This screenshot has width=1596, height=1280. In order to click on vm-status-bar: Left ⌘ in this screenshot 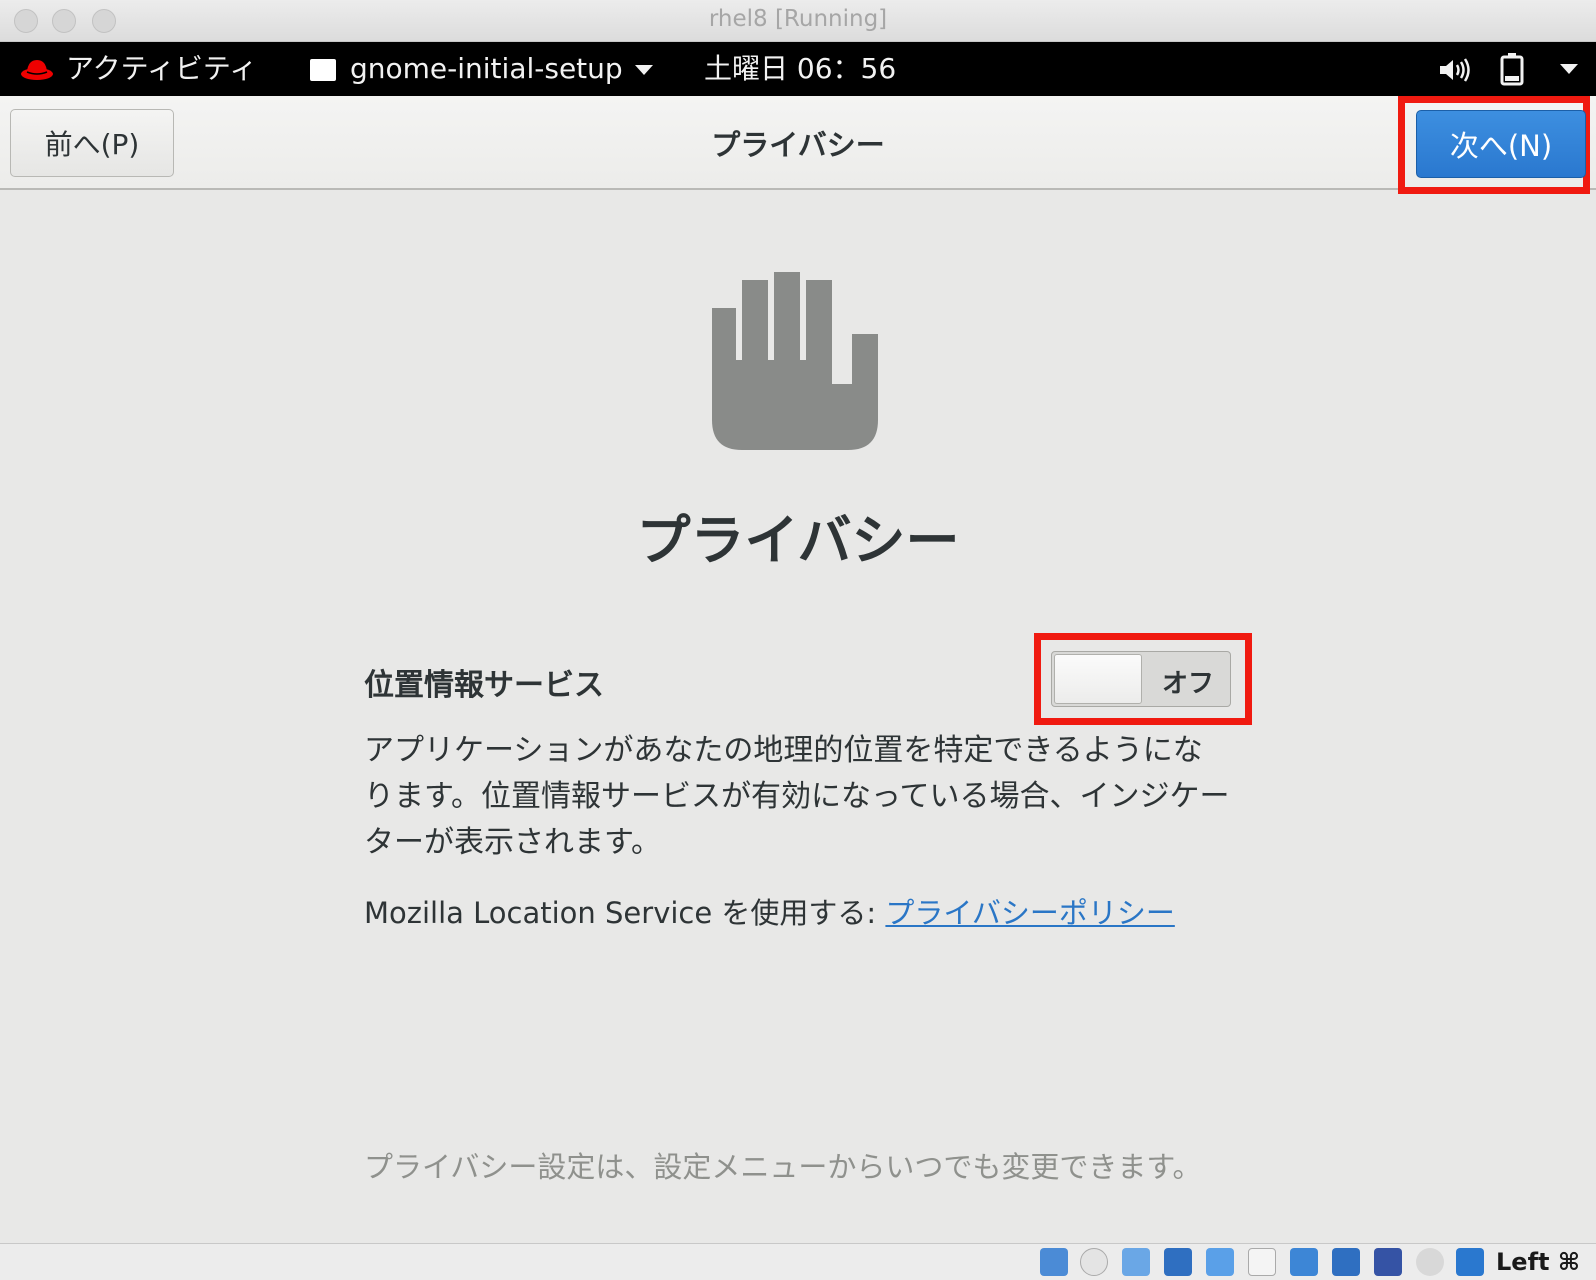, I will do `click(798, 1261)`.